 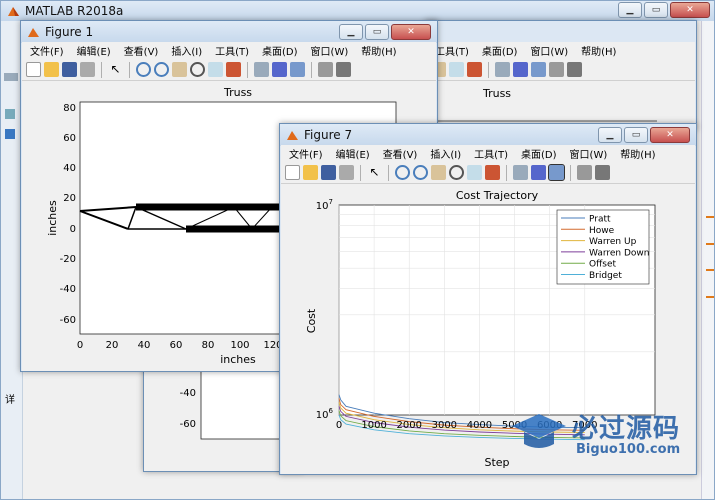 What do you see at coordinates (597, 50) in the screenshot?
I see `bg-menu-help: 帮助(H)` at bounding box center [597, 50].